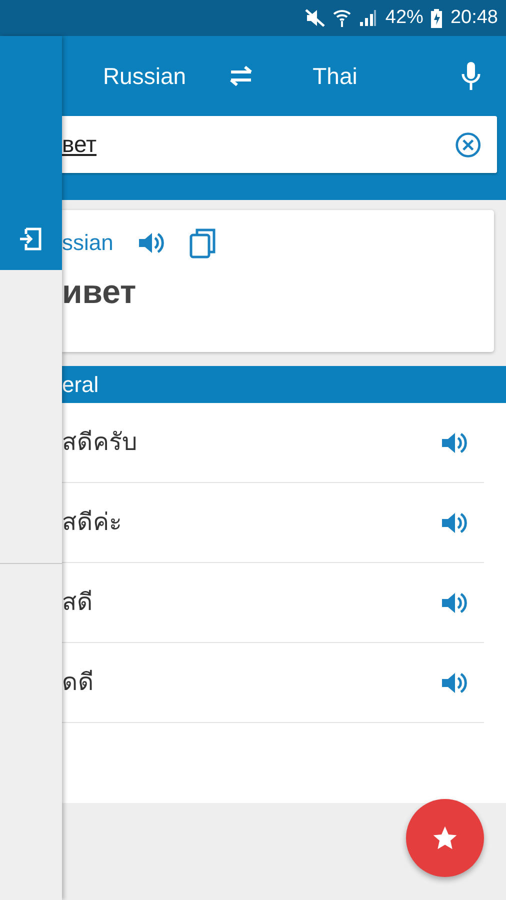 The height and width of the screenshot is (900, 506). I want to click on translation-text: สดีครับ, so click(99, 443).